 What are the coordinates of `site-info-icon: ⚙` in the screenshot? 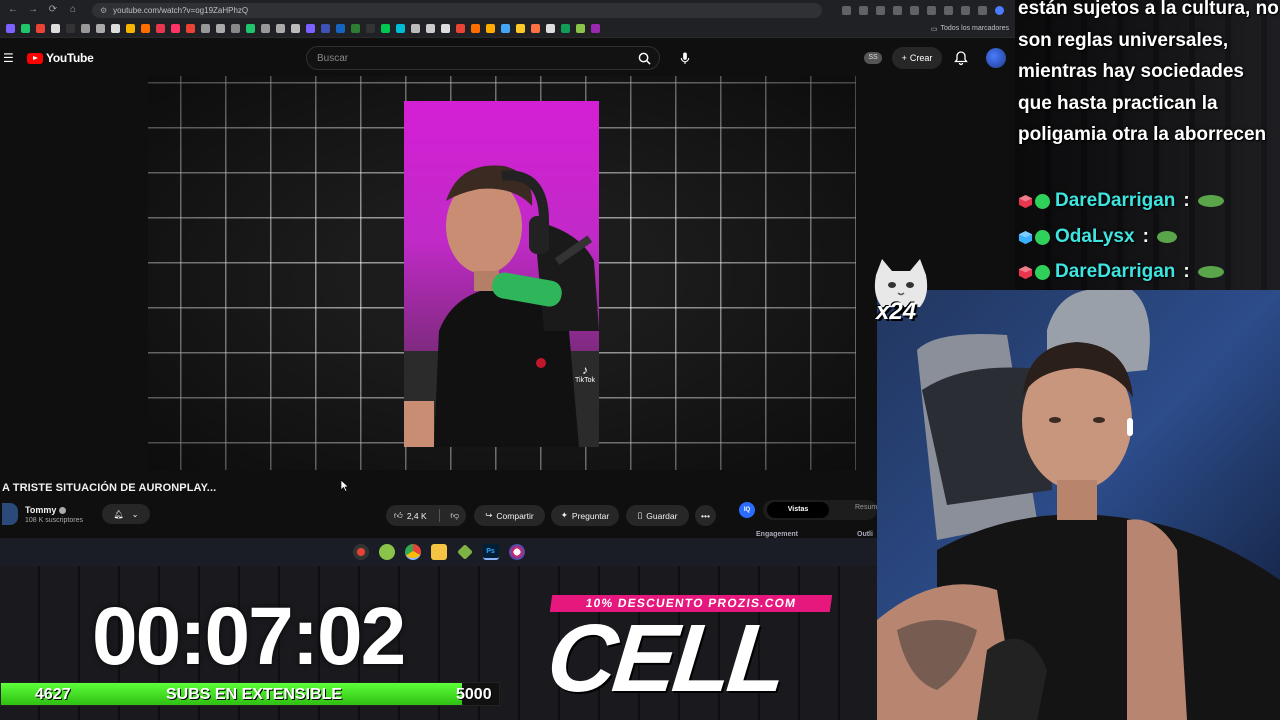 It's located at (103, 10).